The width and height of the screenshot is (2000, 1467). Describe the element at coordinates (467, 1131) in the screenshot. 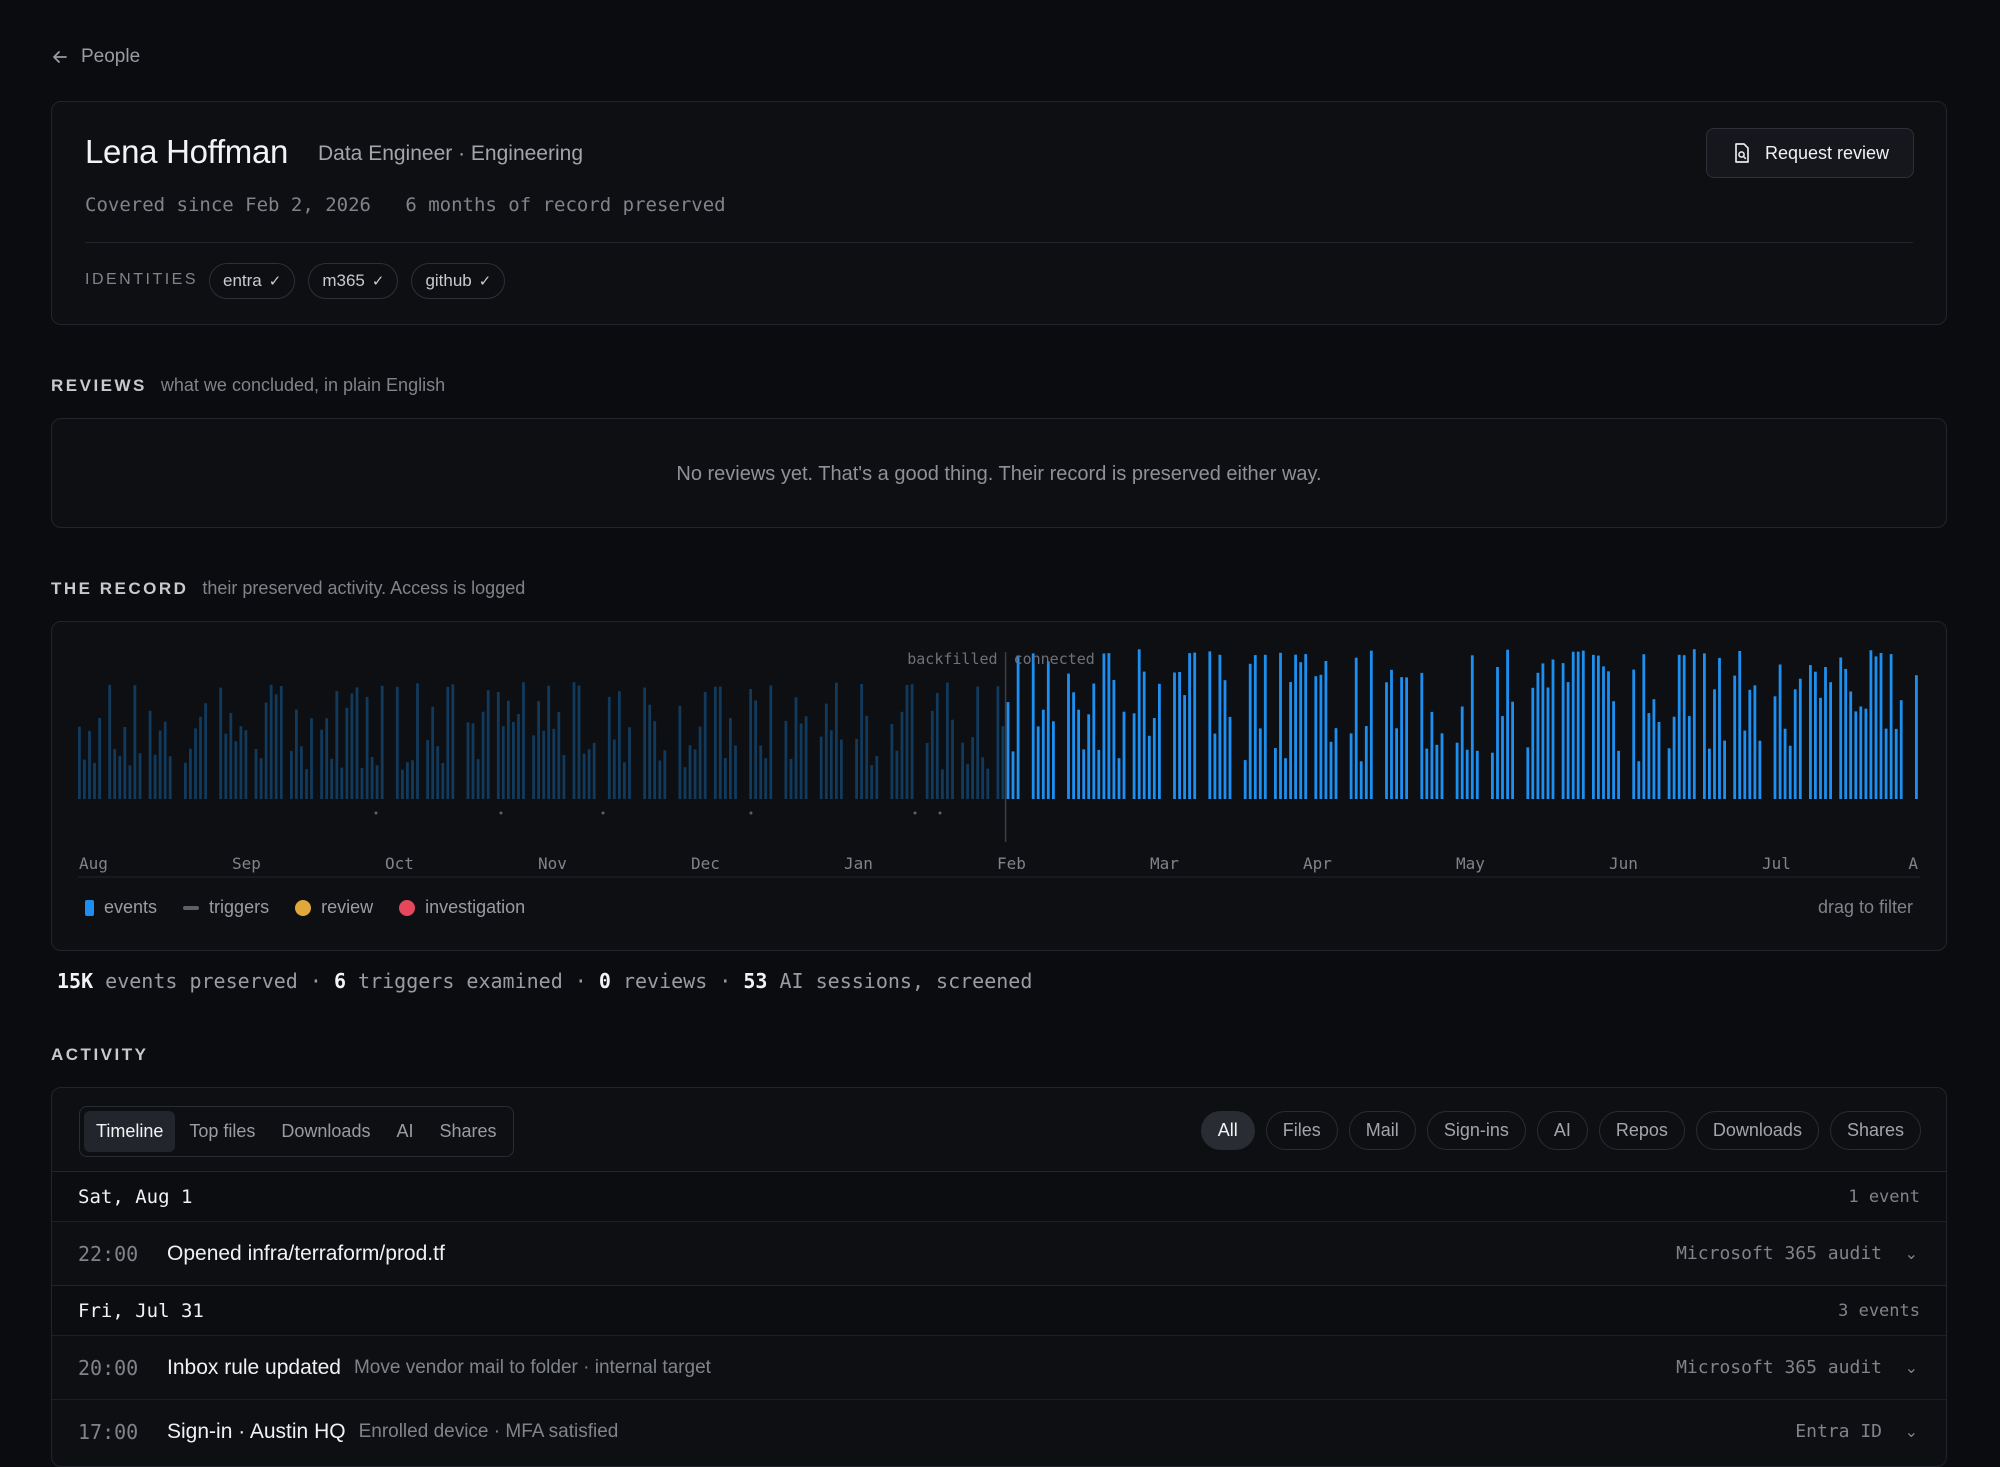

I see `tab-shares: Shares` at that location.